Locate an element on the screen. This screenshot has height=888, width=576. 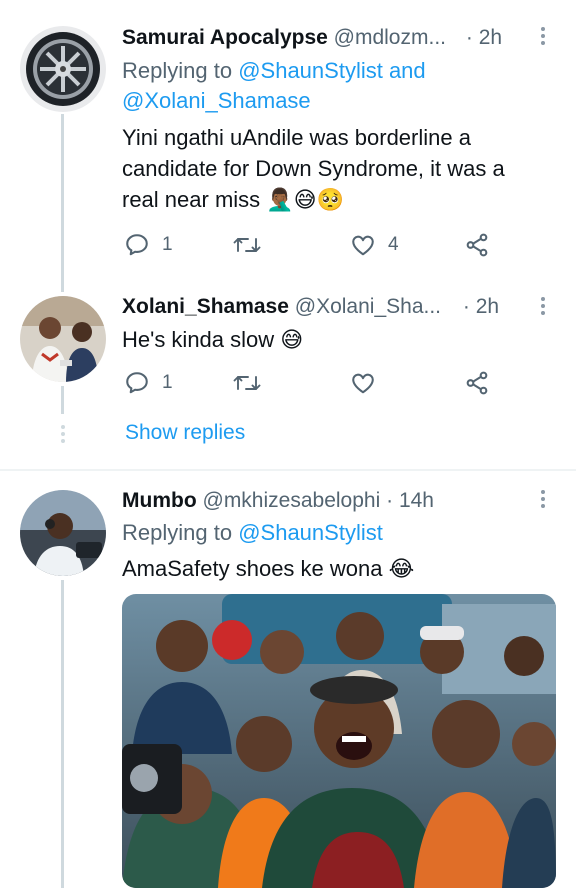
replying-to-mentions: @ShaunStylist is located at coordinates (310, 532).